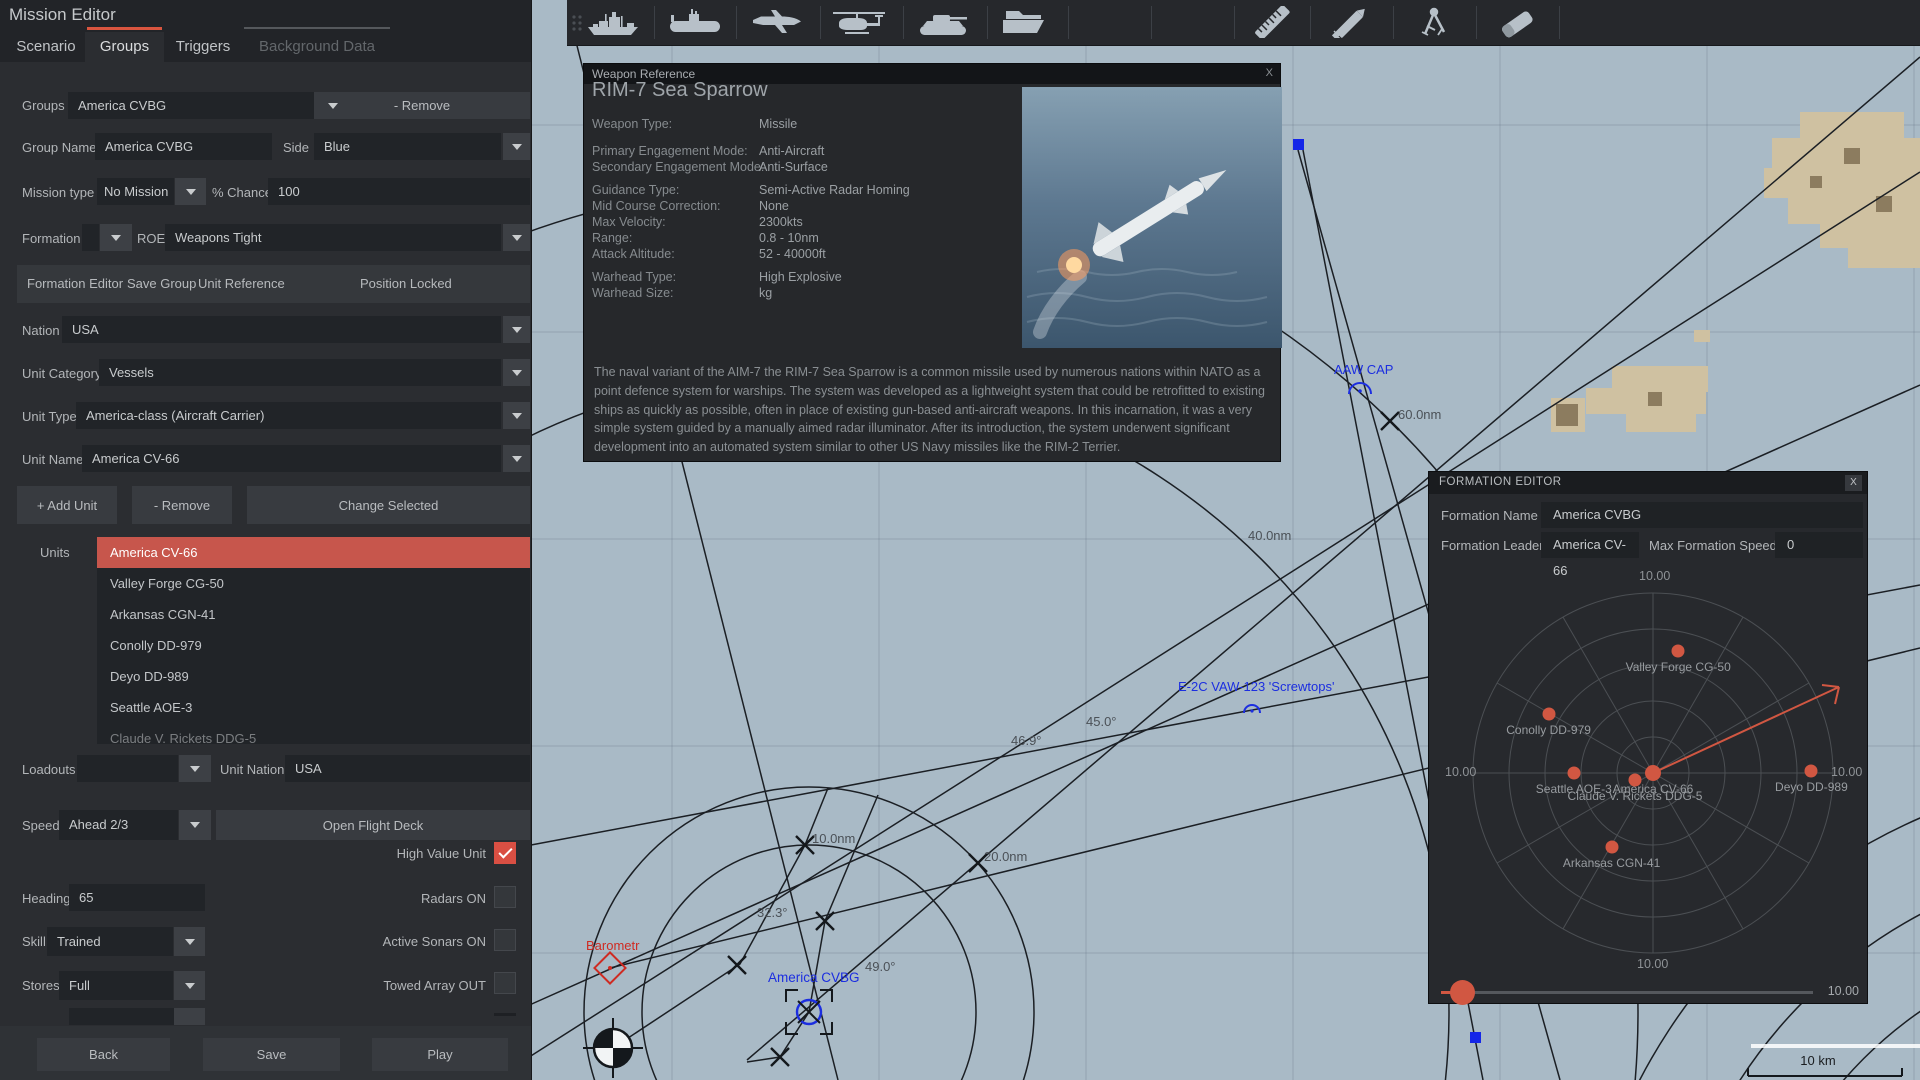  I want to click on tank-icon, so click(943, 22).